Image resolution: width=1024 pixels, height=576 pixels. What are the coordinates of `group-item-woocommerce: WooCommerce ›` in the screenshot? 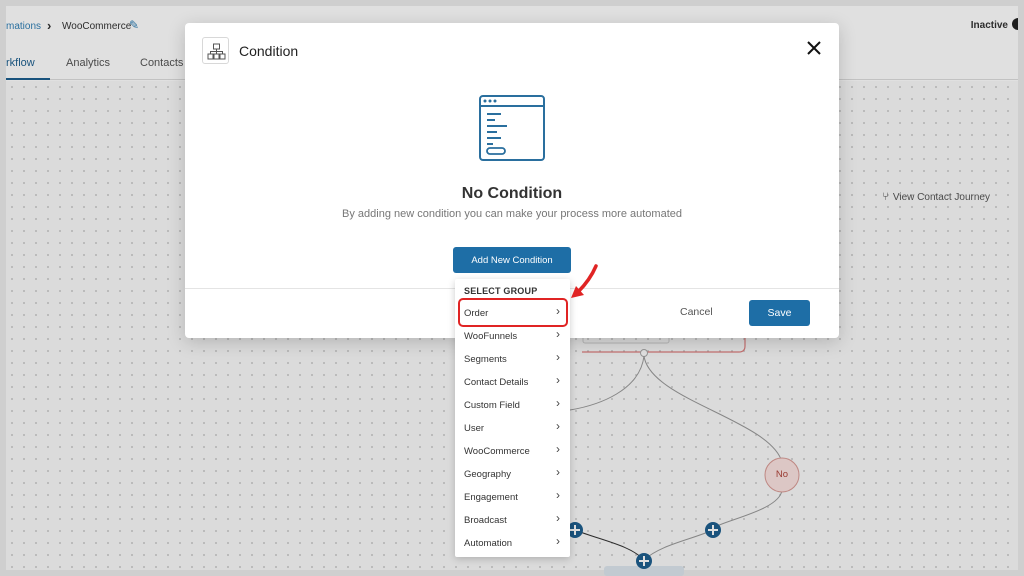 It's located at (512, 451).